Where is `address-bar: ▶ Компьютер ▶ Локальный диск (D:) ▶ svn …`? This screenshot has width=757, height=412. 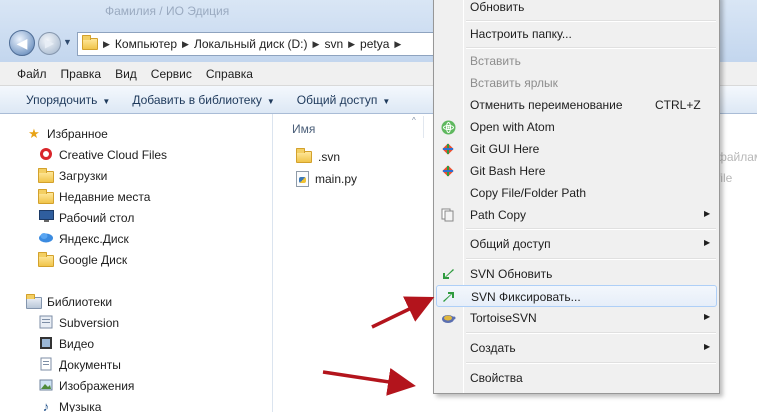
address-bar: ▶ Компьютер ▶ Локальный диск (D:) ▶ svn … is located at coordinates (259, 44).